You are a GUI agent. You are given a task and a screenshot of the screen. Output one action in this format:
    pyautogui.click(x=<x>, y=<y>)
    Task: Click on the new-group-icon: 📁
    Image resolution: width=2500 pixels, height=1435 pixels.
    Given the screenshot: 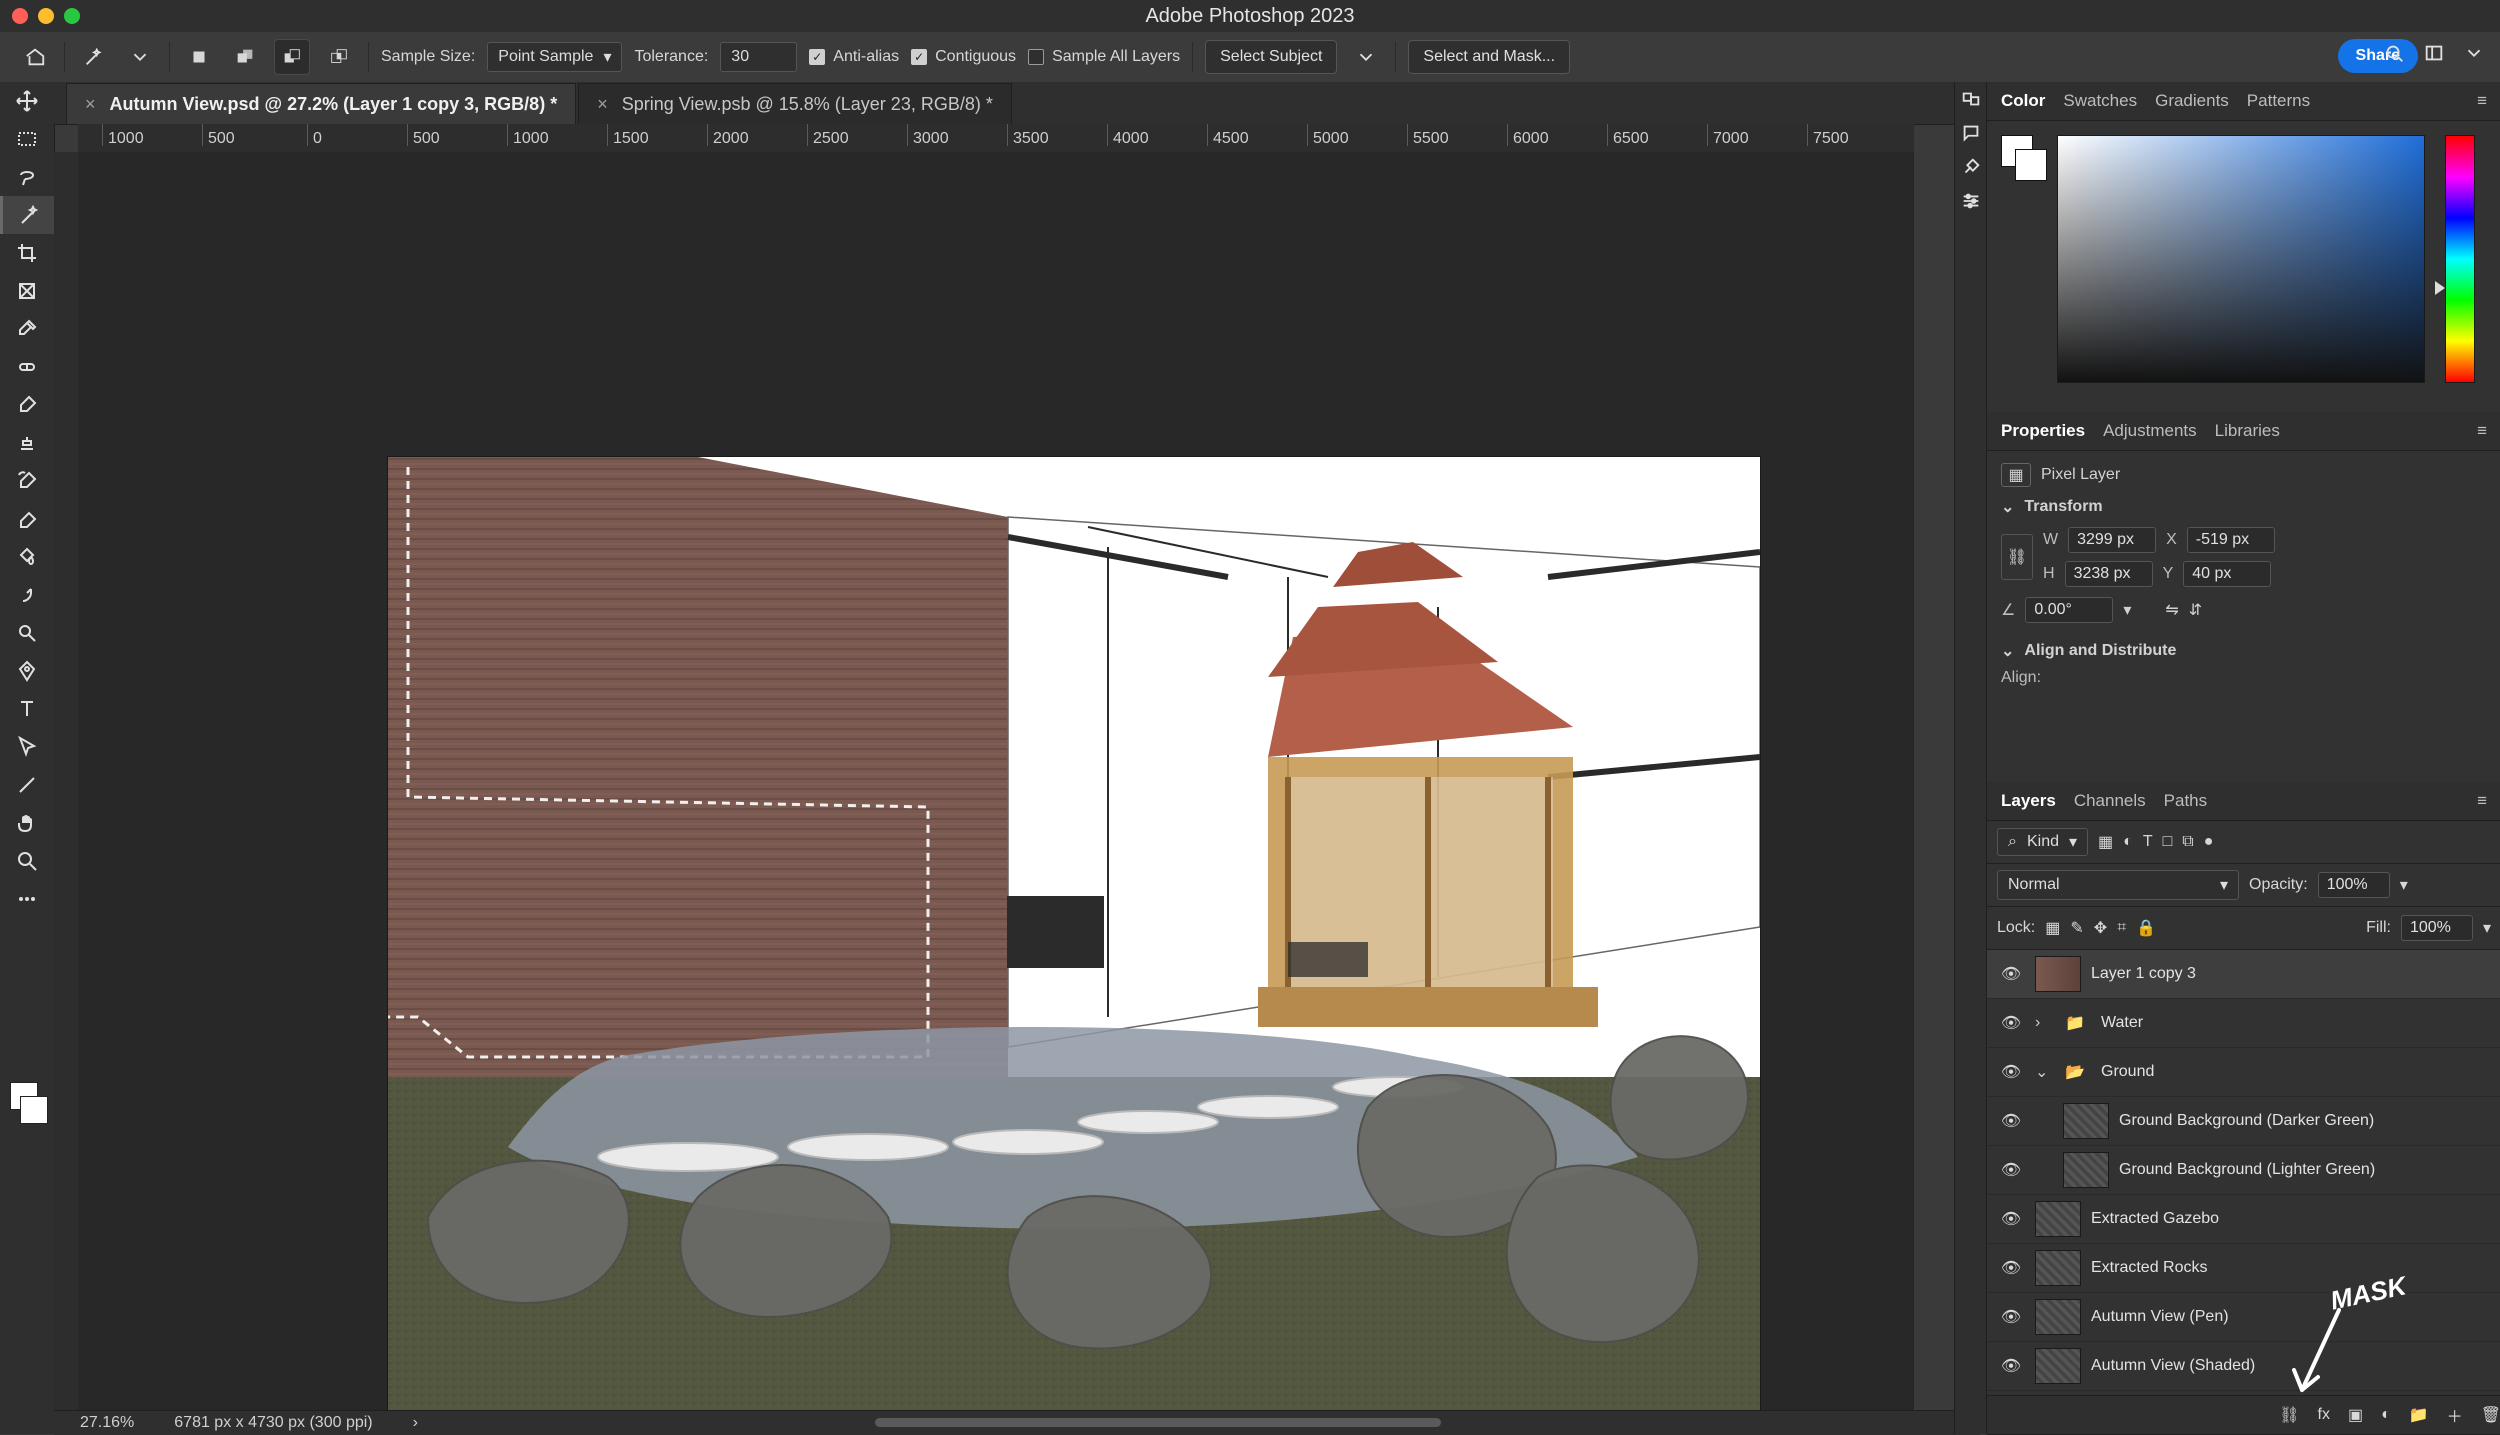 What is the action you would take?
    pyautogui.click(x=2419, y=1415)
    